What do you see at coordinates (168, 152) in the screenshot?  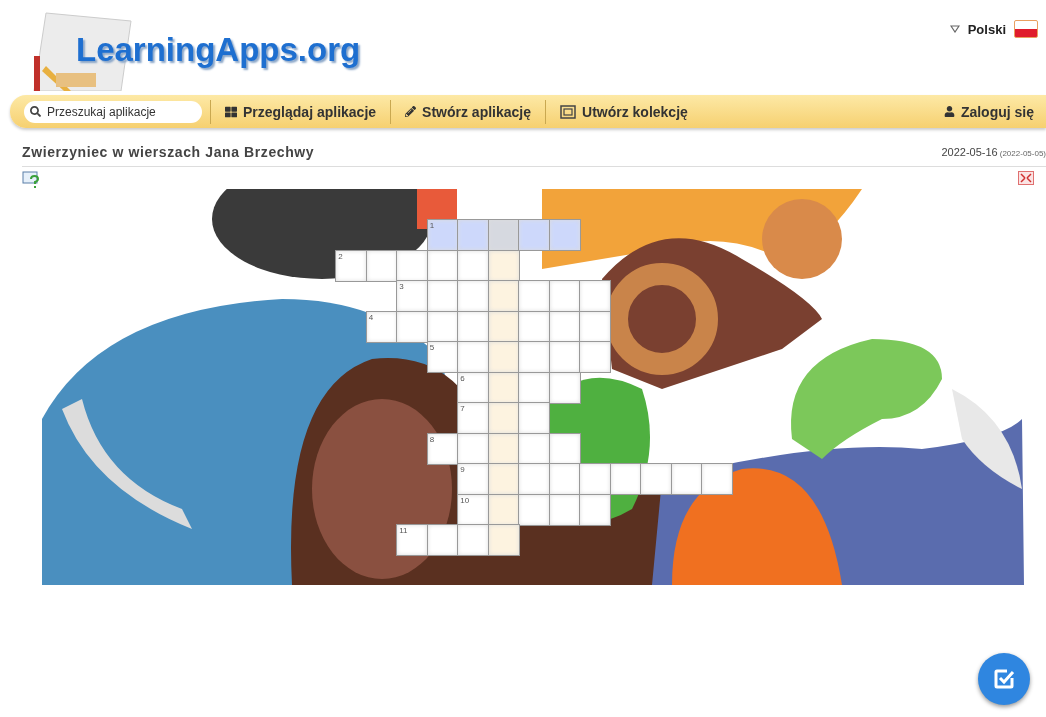 I see `app-title: Zwierzyniec w wierszach Jana Brzechwy` at bounding box center [168, 152].